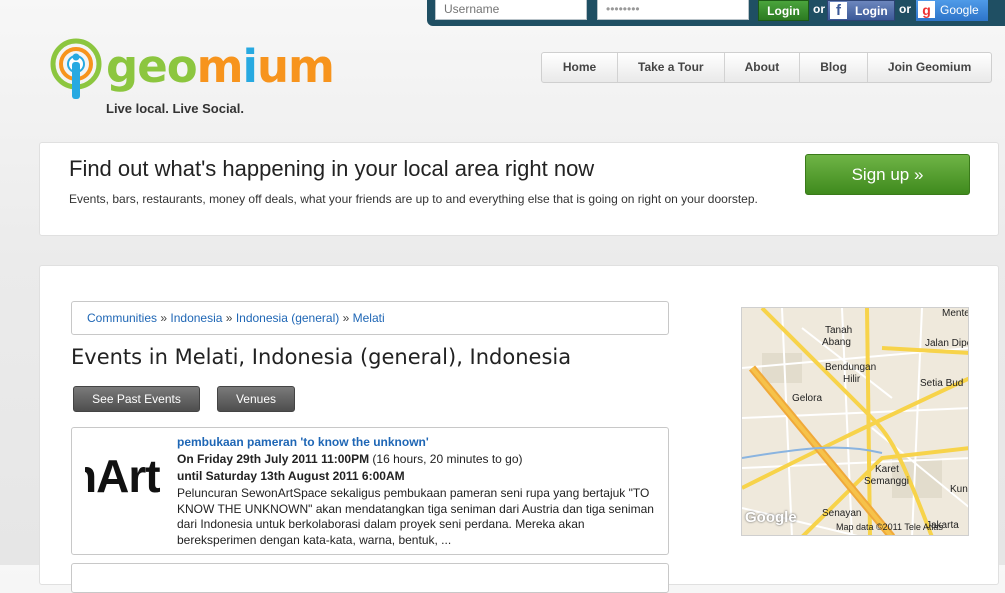 The width and height of the screenshot is (1005, 593). Describe the element at coordinates (947, 343) in the screenshot. I see `map-label: Jalan Dipo` at that location.